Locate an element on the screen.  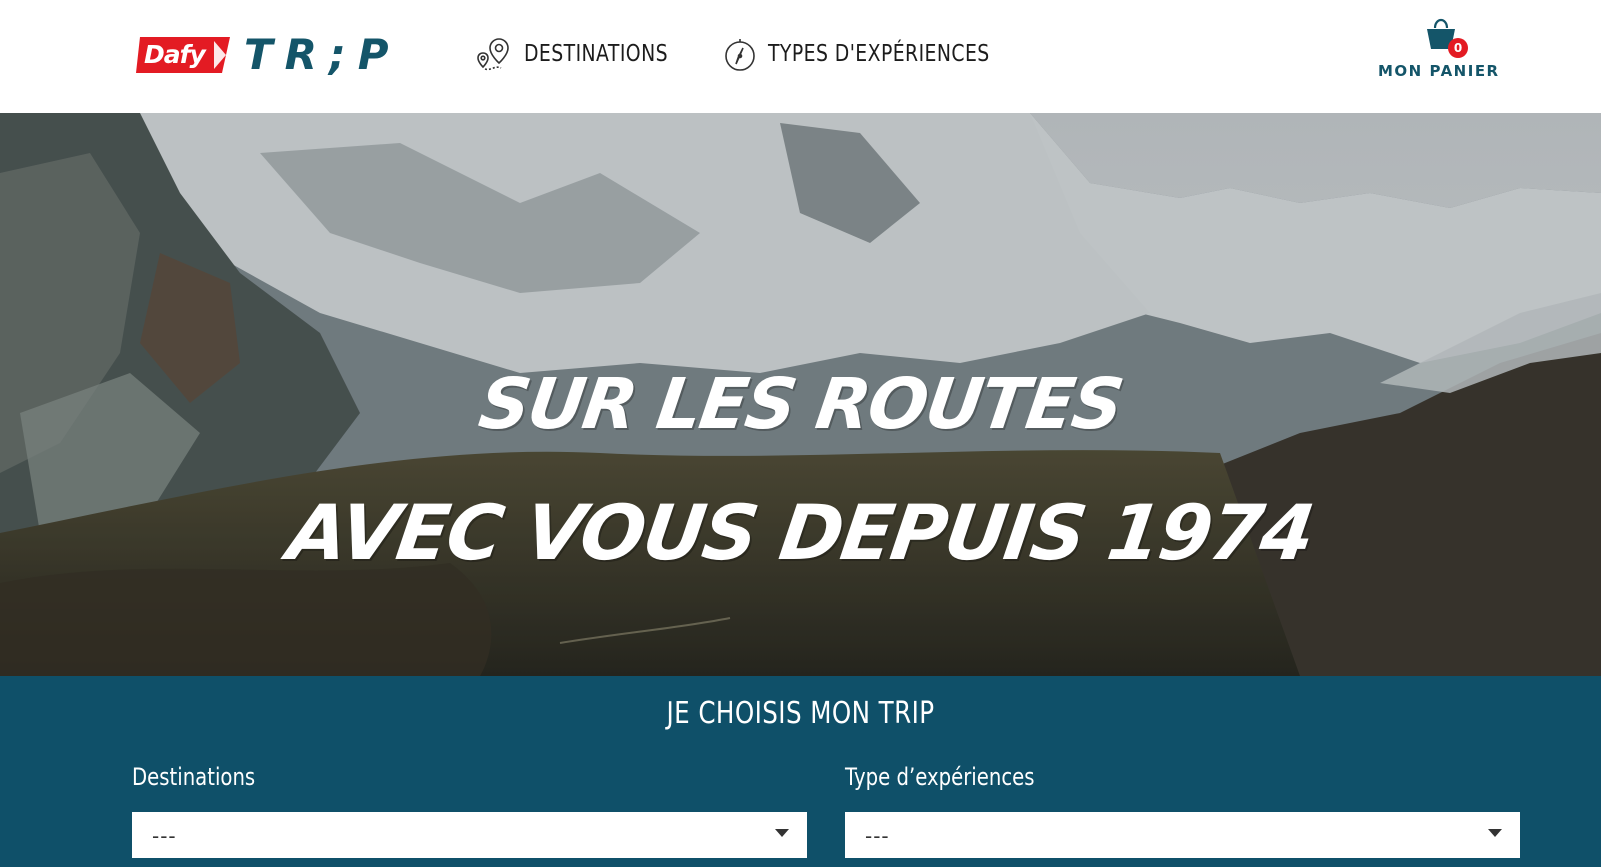
dafy-trip-logo: Dafy TR;P is located at coordinates (268, 55).